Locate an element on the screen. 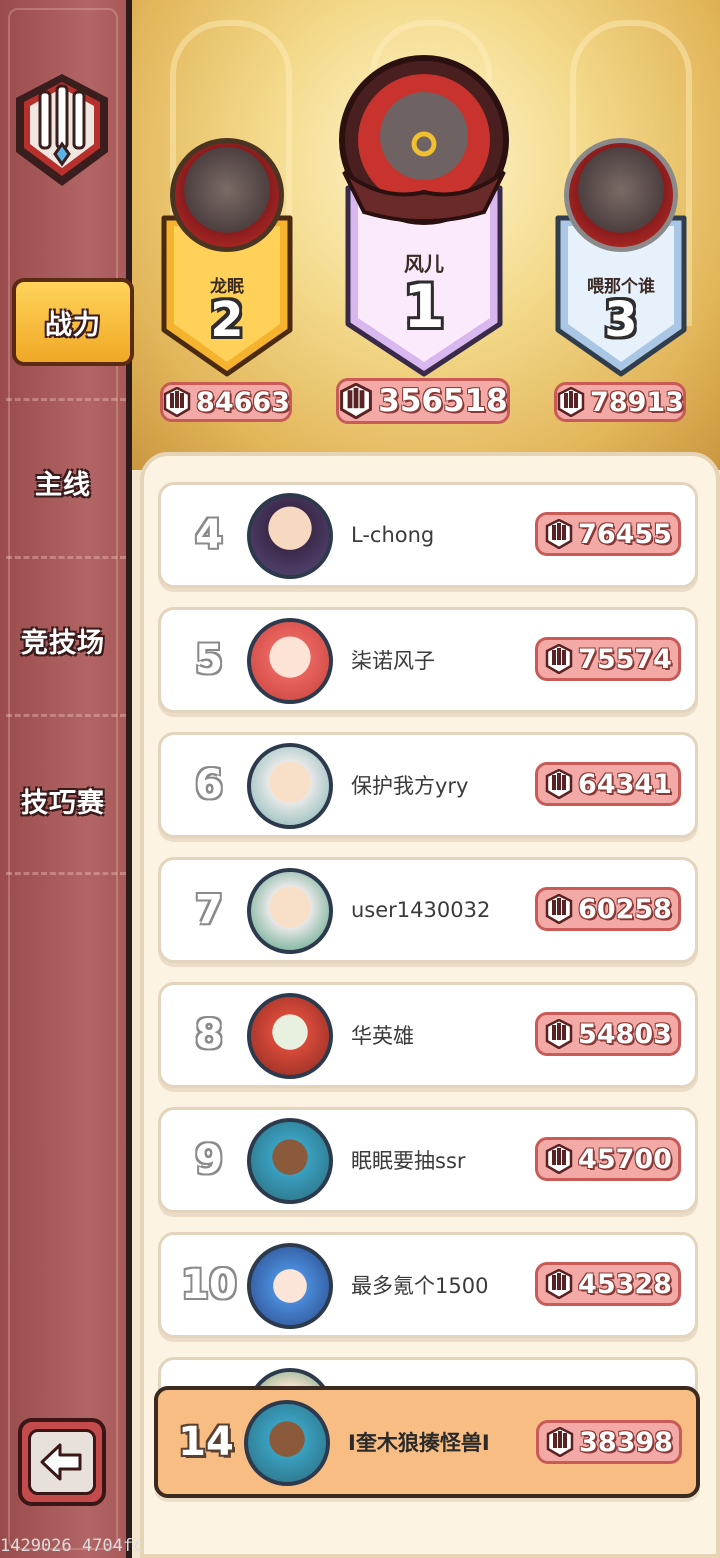 The image size is (720, 1558). podium-third-power: 78913 is located at coordinates (620, 402).